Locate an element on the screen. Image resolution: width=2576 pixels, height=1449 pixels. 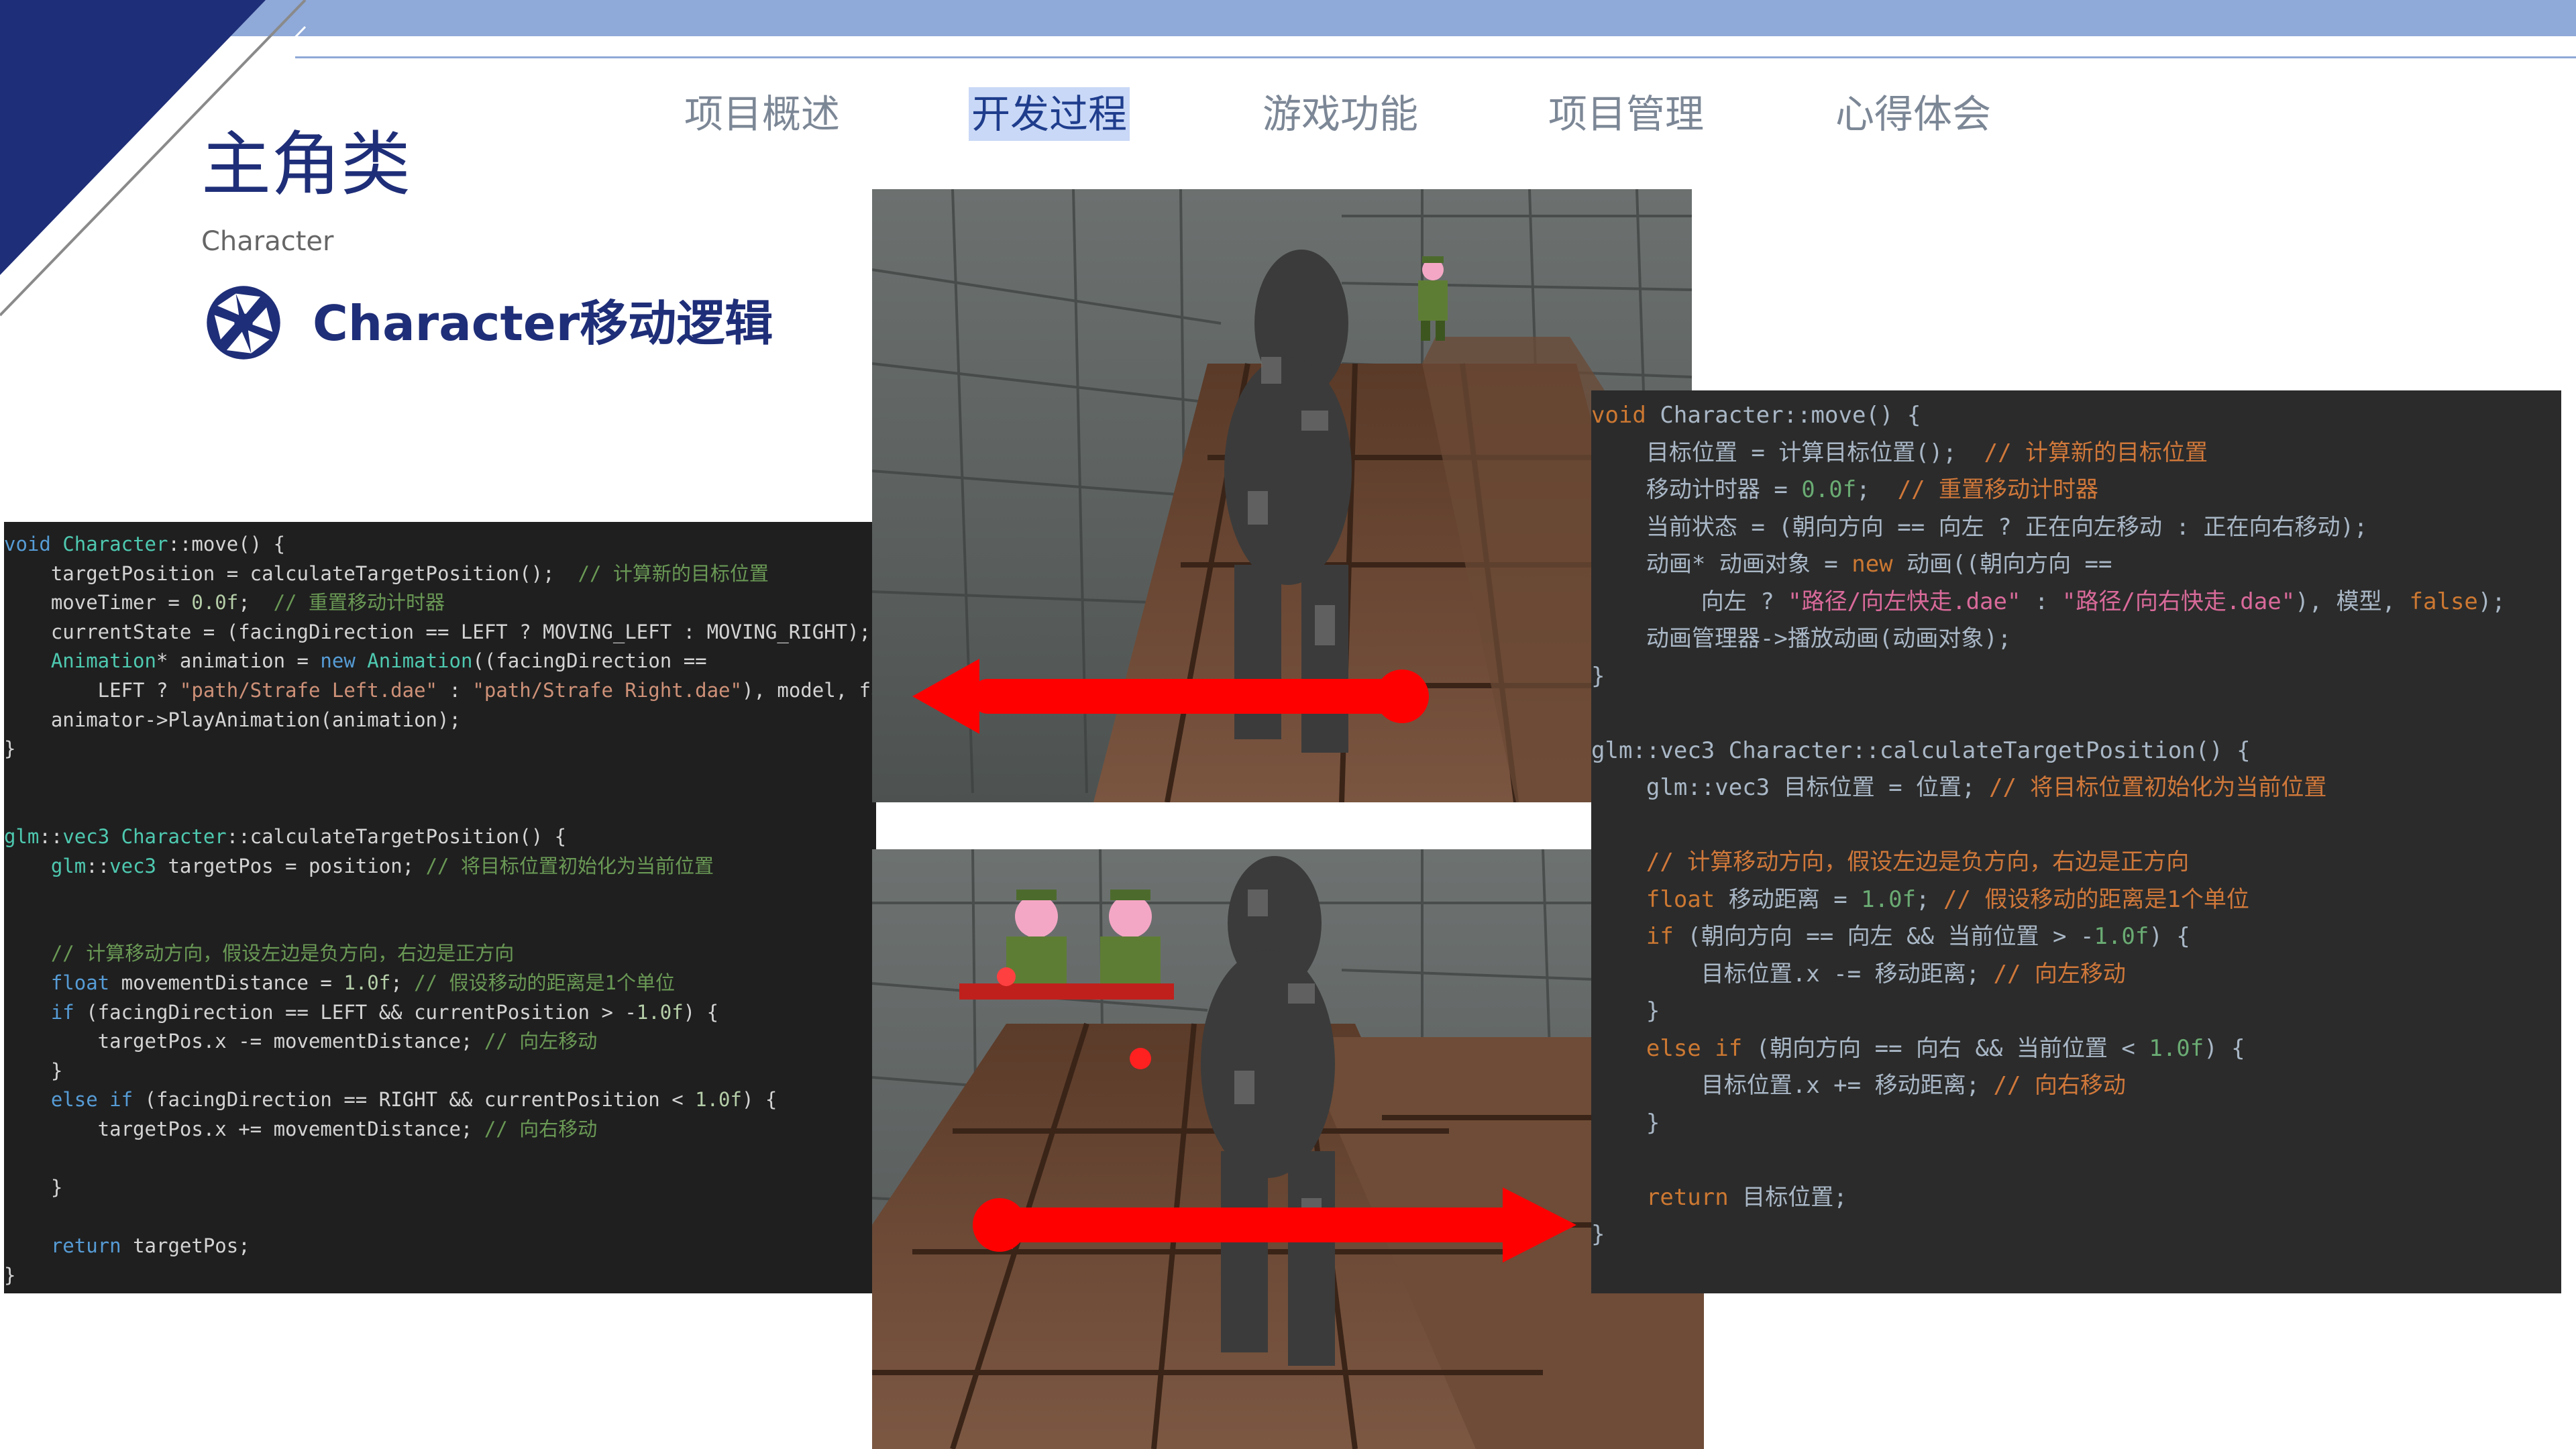
code-right-line: return 目标位置; is located at coordinates (1746, 1197).